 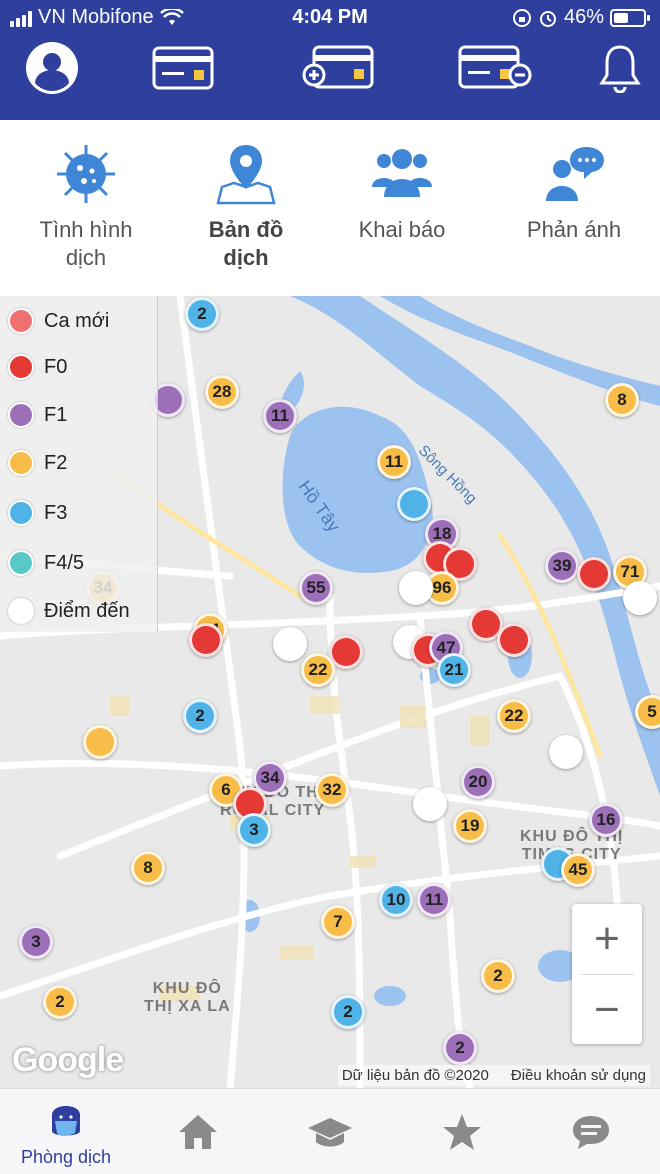 I want to click on case-marker: 20, so click(x=478, y=782).